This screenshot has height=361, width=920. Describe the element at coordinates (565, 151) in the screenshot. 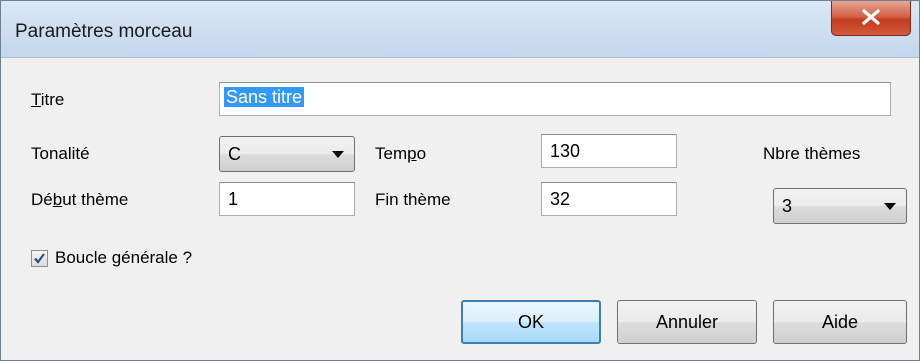

I see `tempo-value: 130` at that location.